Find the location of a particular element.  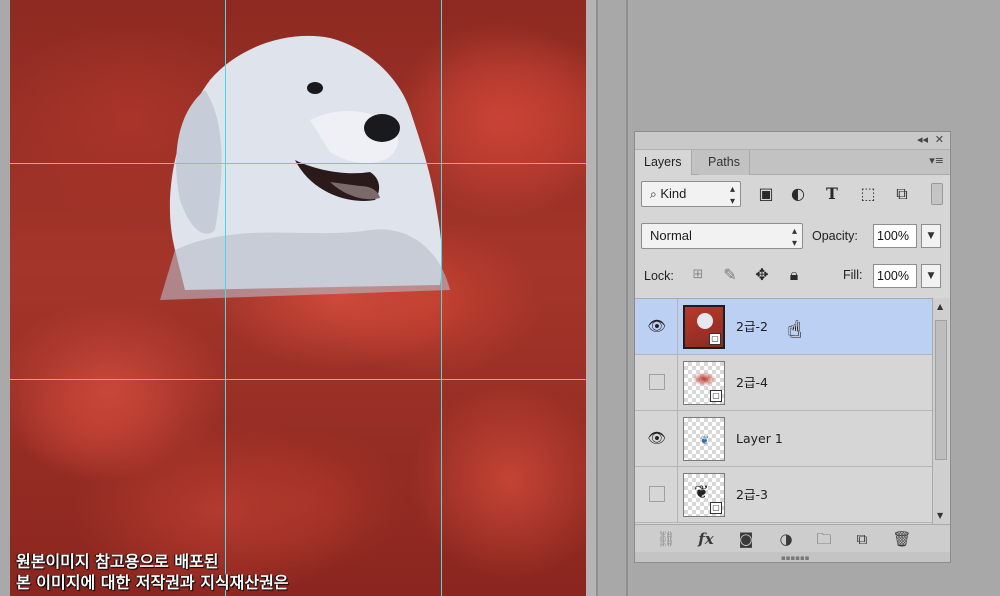

collapse-icon: ◂◂ is located at coordinates (922, 139).